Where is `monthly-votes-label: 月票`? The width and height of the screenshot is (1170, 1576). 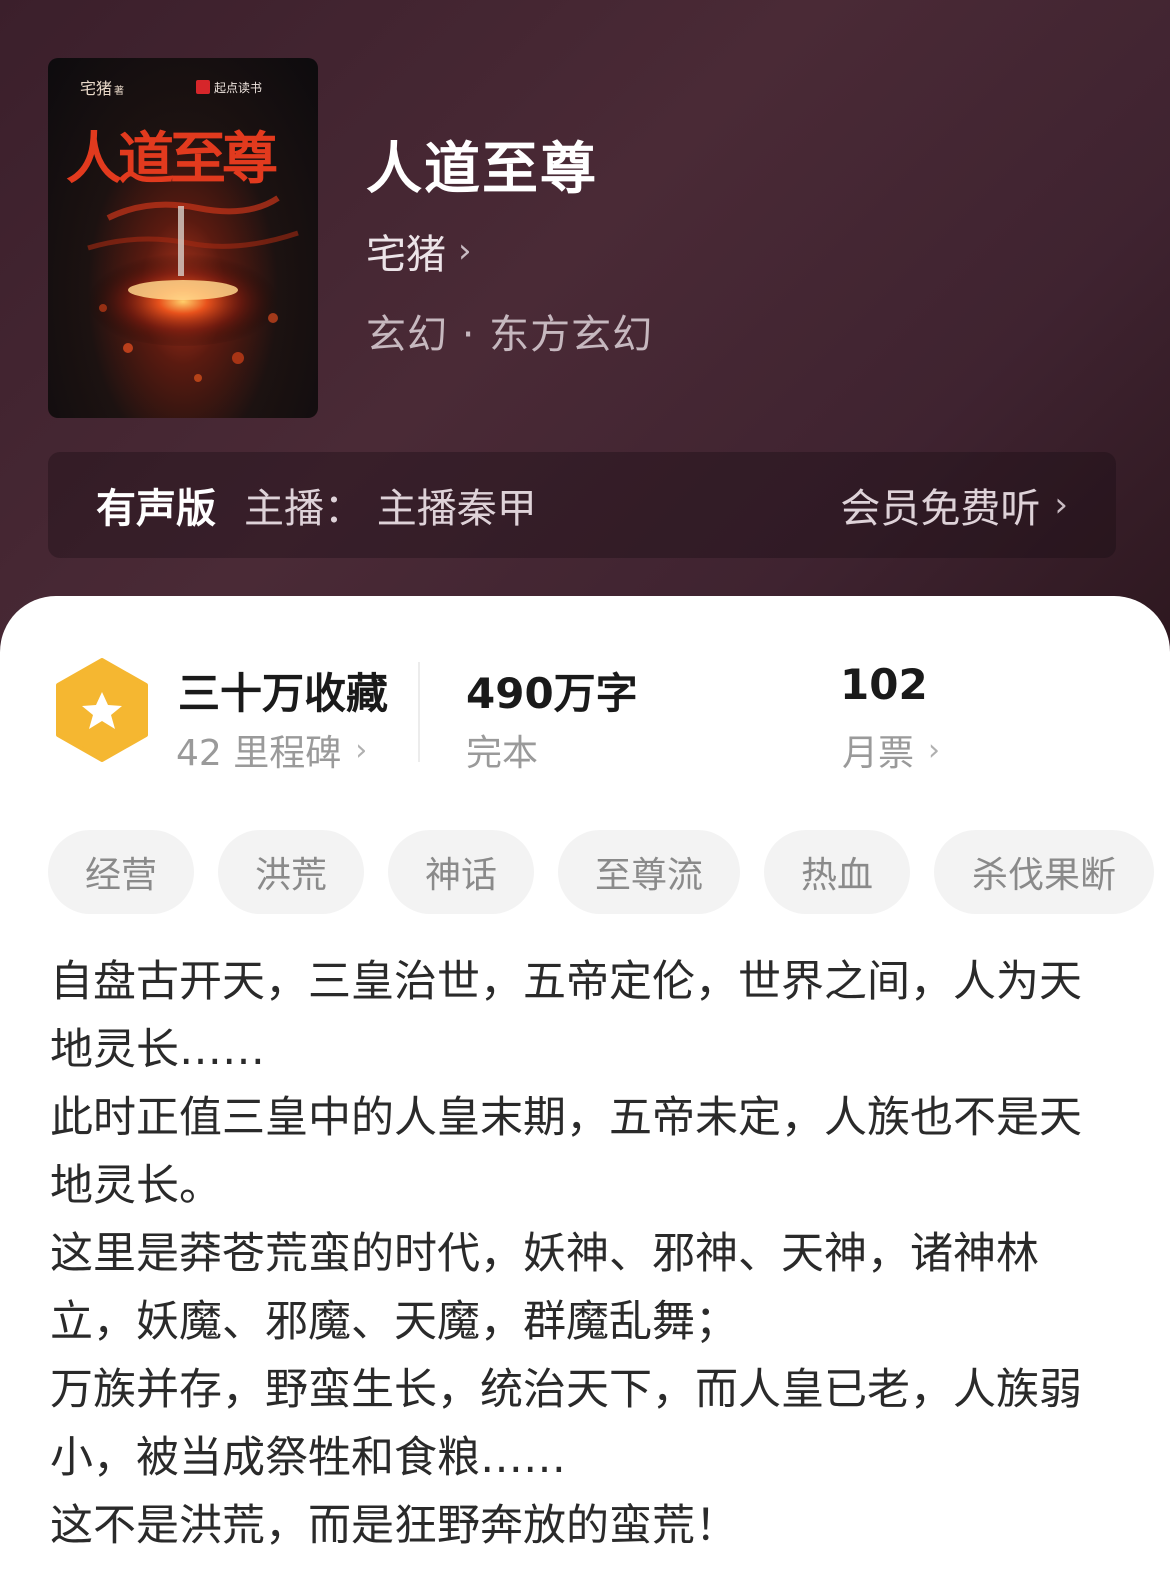
monthly-votes-label: 月票 is located at coordinates (878, 753).